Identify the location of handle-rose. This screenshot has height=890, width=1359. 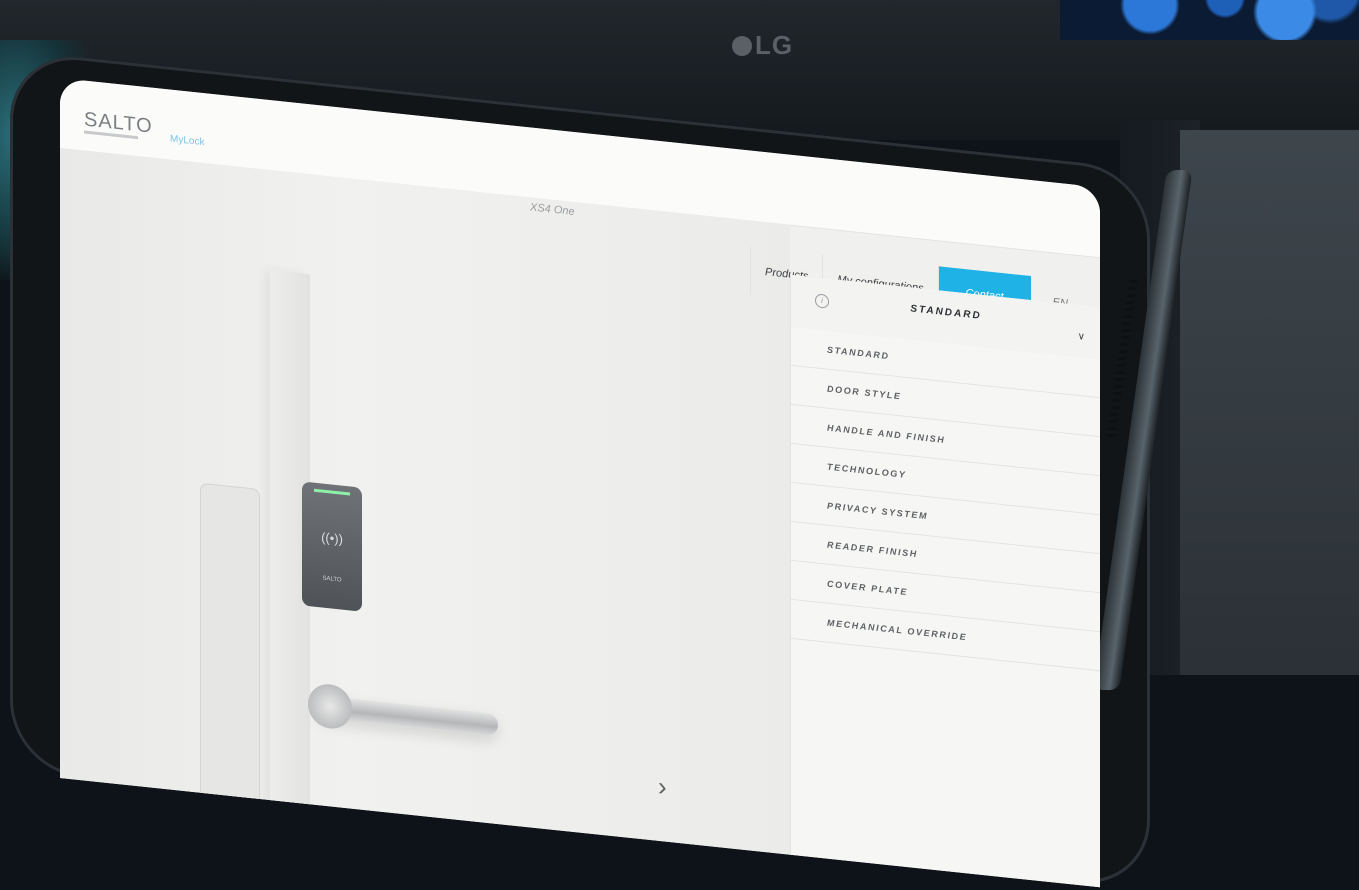
(330, 706).